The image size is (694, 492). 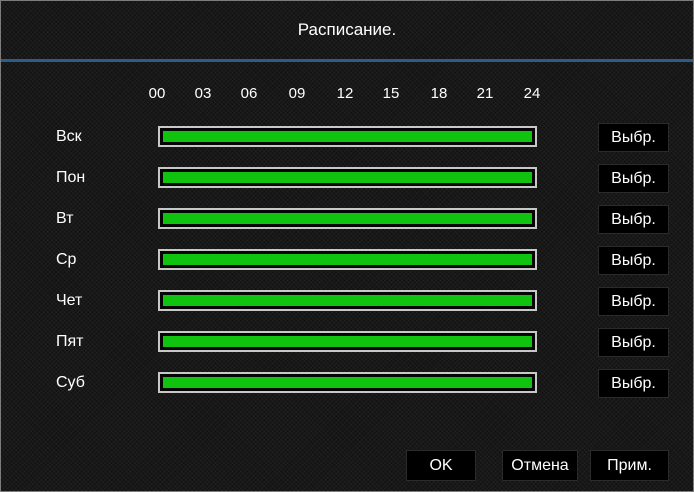 What do you see at coordinates (70, 382) in the screenshot?
I see `day-label-saturday: Суб` at bounding box center [70, 382].